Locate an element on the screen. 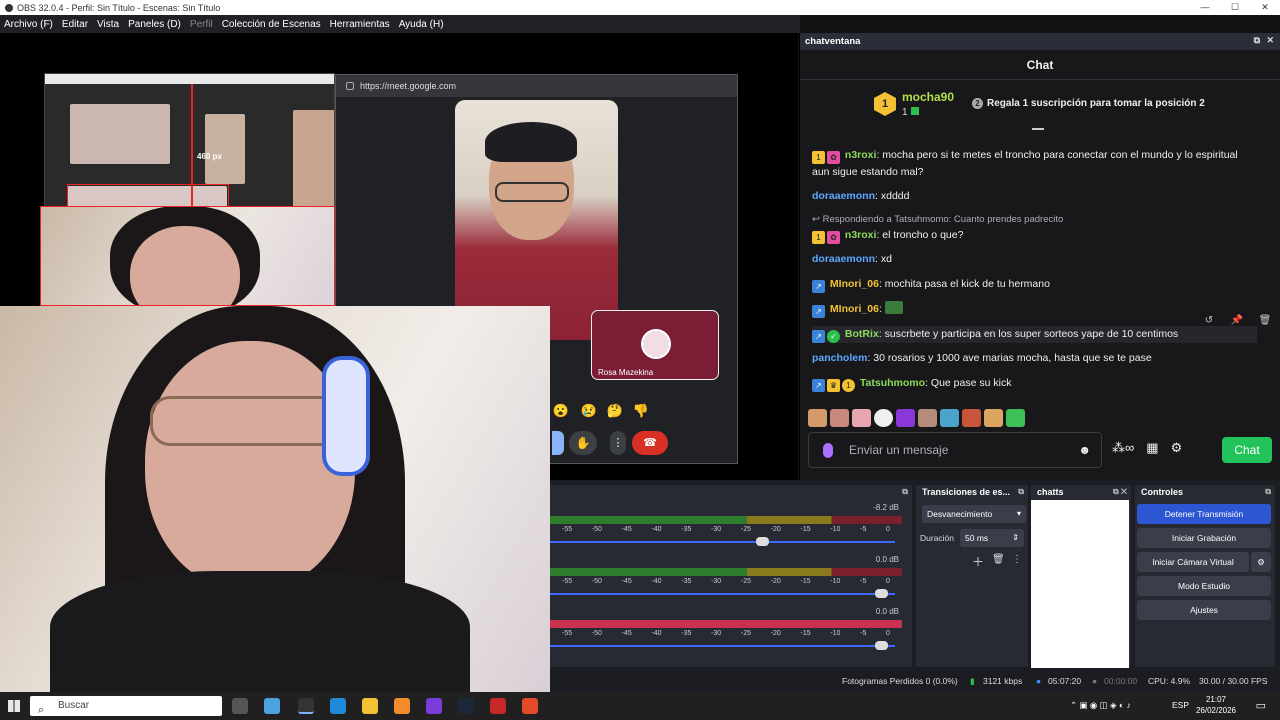 The height and width of the screenshot is (720, 1280). chat-username: doraaemonn is located at coordinates (843, 196).